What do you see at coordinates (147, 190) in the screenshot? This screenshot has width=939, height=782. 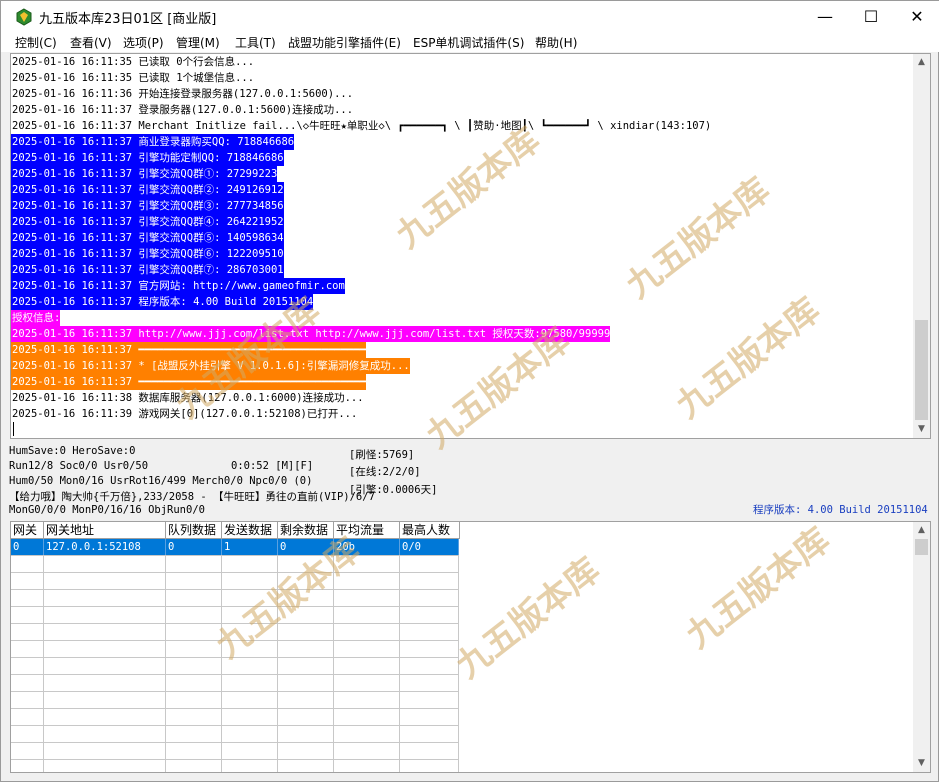 I see `log-line: 2025-01-16 16:11:37 引擎交流QQ群②: 249126912` at bounding box center [147, 190].